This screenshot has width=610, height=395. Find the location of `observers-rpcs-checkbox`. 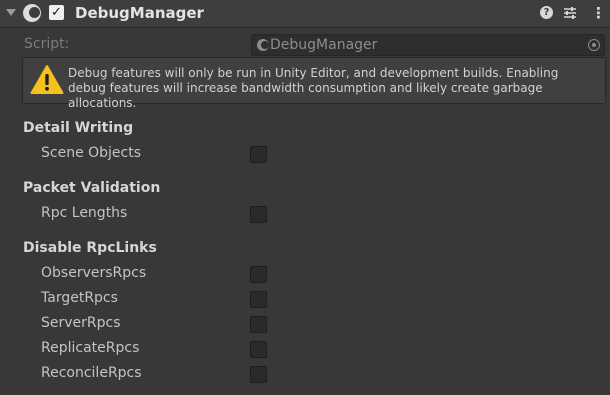

observers-rpcs-checkbox is located at coordinates (258, 274).